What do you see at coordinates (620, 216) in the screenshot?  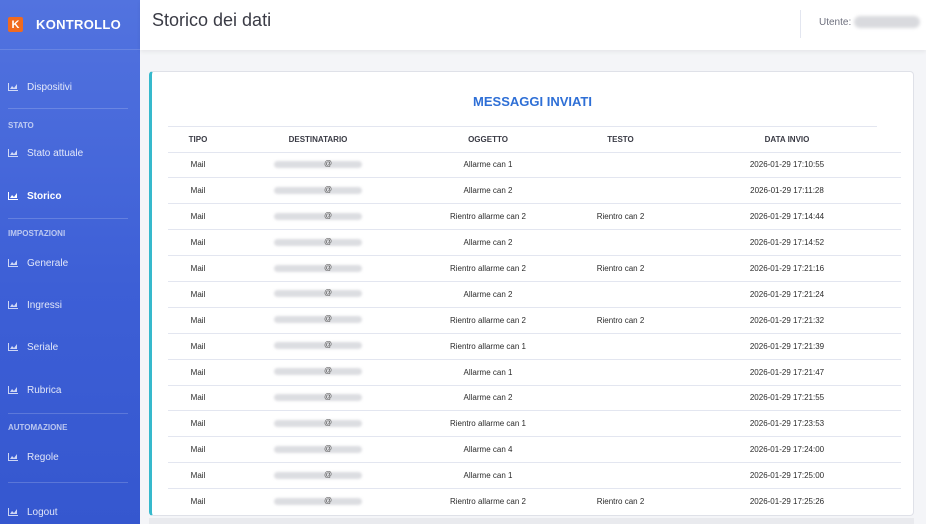 I see `cell-testo: Rientro can 2` at bounding box center [620, 216].